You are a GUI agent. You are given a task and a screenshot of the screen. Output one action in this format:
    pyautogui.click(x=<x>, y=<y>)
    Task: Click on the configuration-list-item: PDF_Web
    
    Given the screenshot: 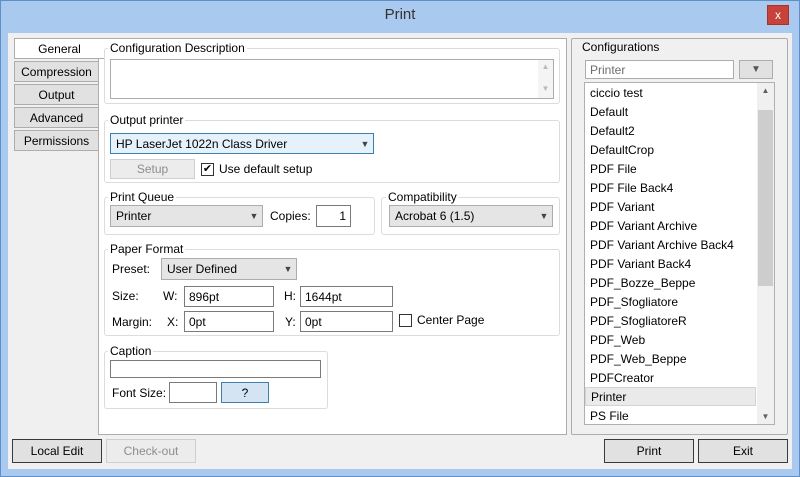 What is the action you would take?
    pyautogui.click(x=670, y=339)
    